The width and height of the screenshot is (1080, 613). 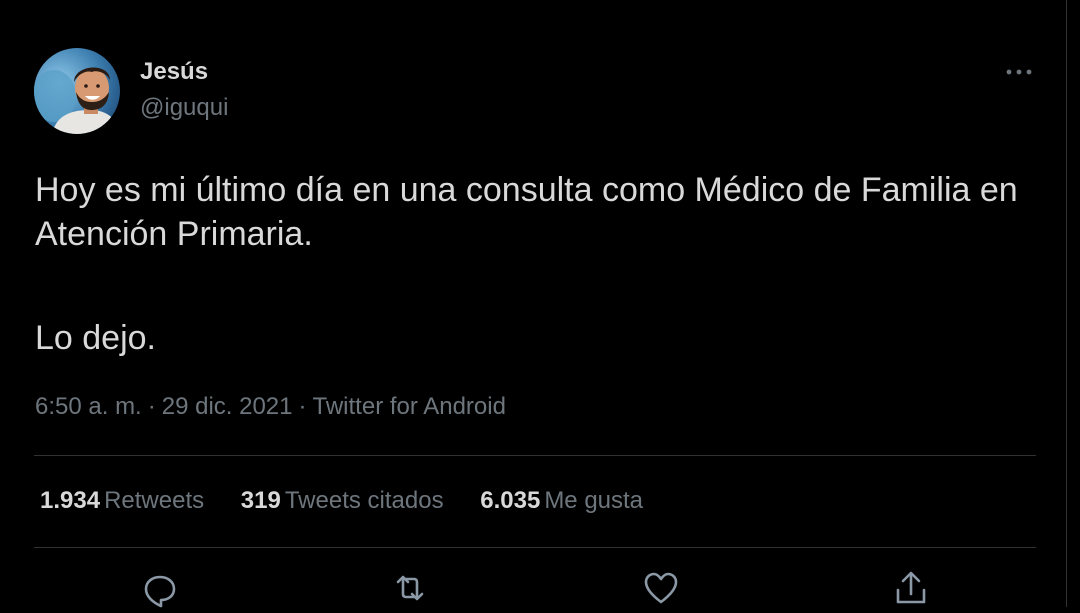 I want to click on avatar, so click(x=77, y=91).